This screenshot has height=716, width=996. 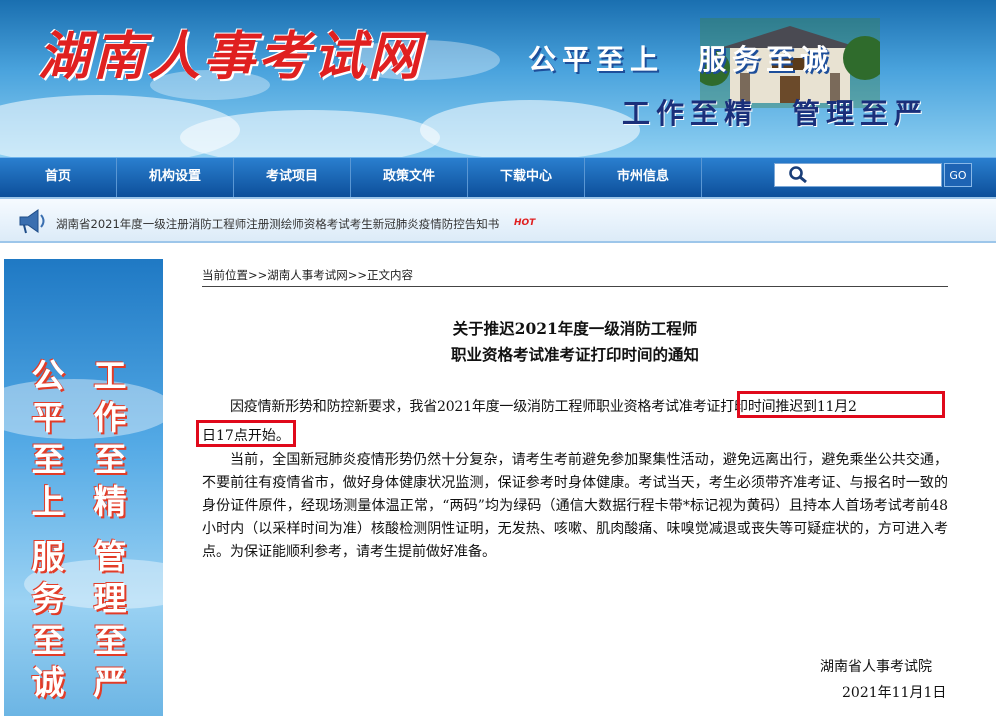 What do you see at coordinates (409, 178) in the screenshot?
I see `nav-item-policies: 政策文件` at bounding box center [409, 178].